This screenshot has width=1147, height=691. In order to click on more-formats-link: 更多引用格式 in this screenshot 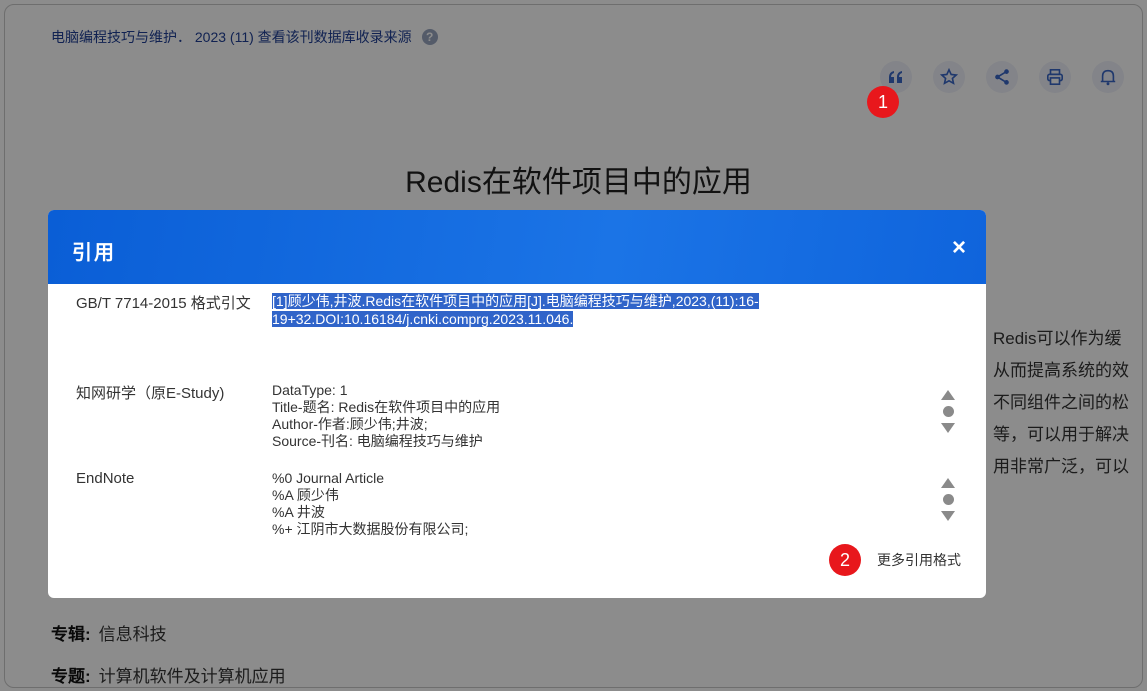, I will do `click(919, 560)`.